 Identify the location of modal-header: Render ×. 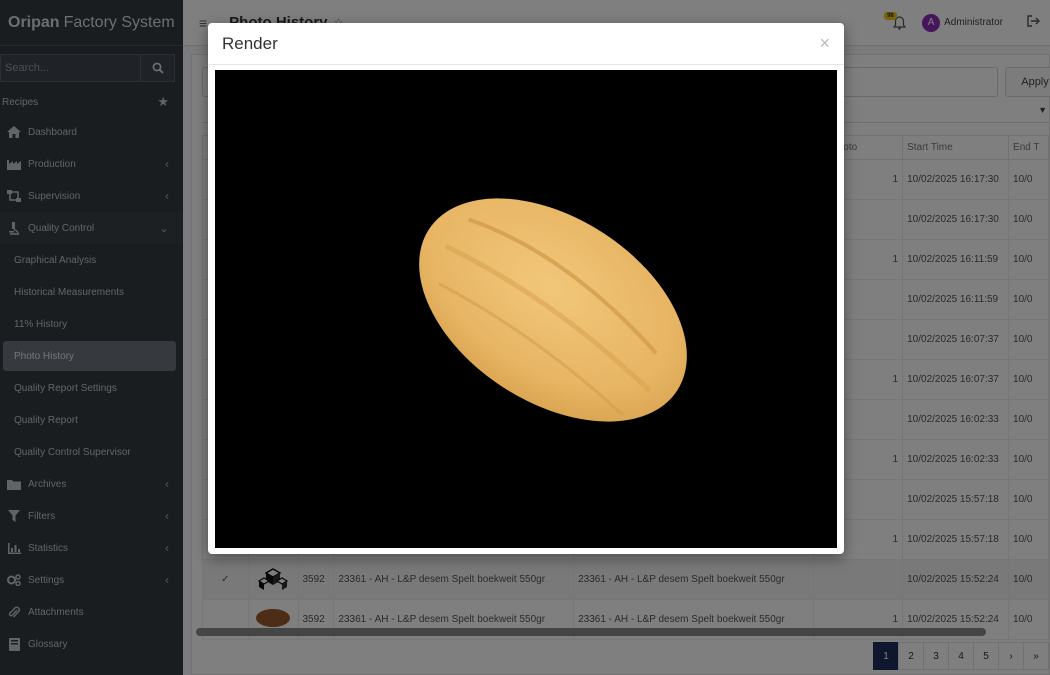
(526, 44).